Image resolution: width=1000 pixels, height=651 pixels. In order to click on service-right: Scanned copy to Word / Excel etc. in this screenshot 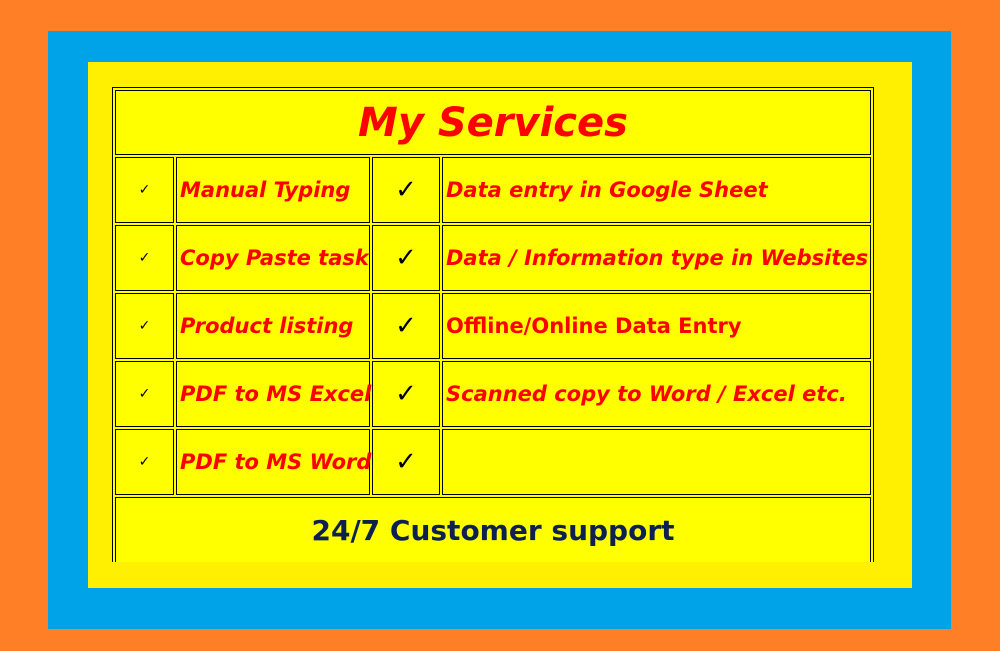, I will do `click(656, 394)`.